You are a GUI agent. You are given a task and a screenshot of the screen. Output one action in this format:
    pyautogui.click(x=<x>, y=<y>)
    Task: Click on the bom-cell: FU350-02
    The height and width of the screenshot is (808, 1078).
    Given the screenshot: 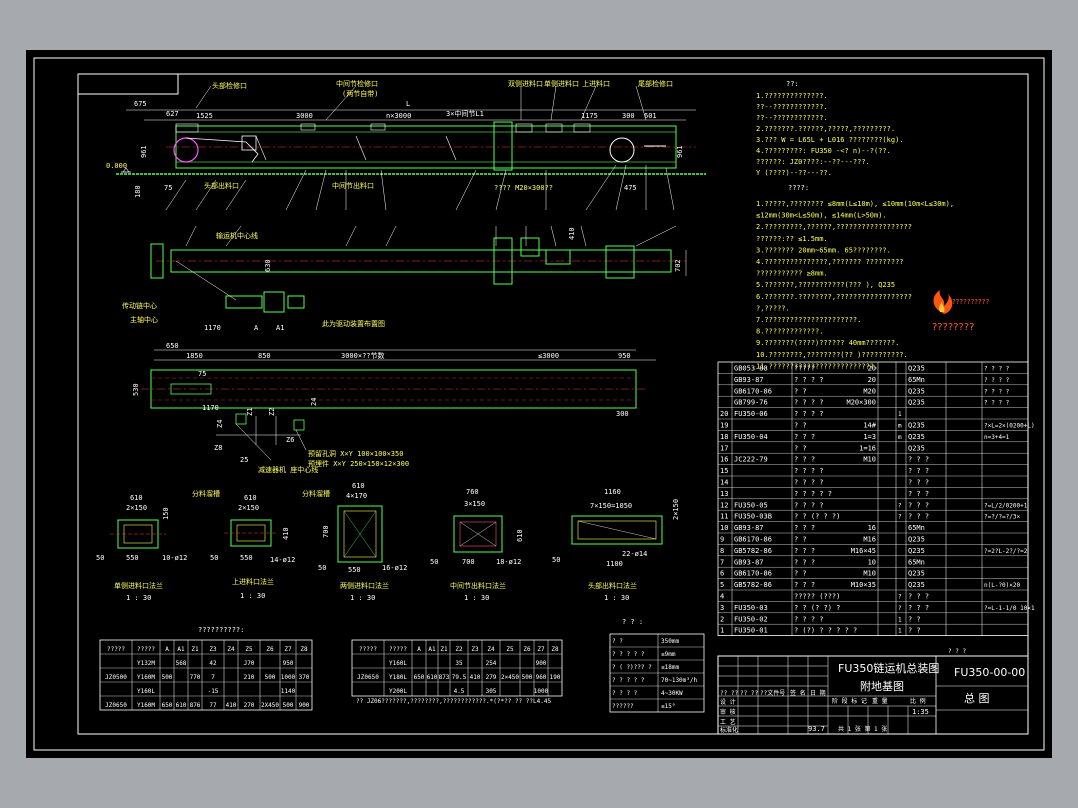 What is the action you would take?
    pyautogui.click(x=751, y=619)
    